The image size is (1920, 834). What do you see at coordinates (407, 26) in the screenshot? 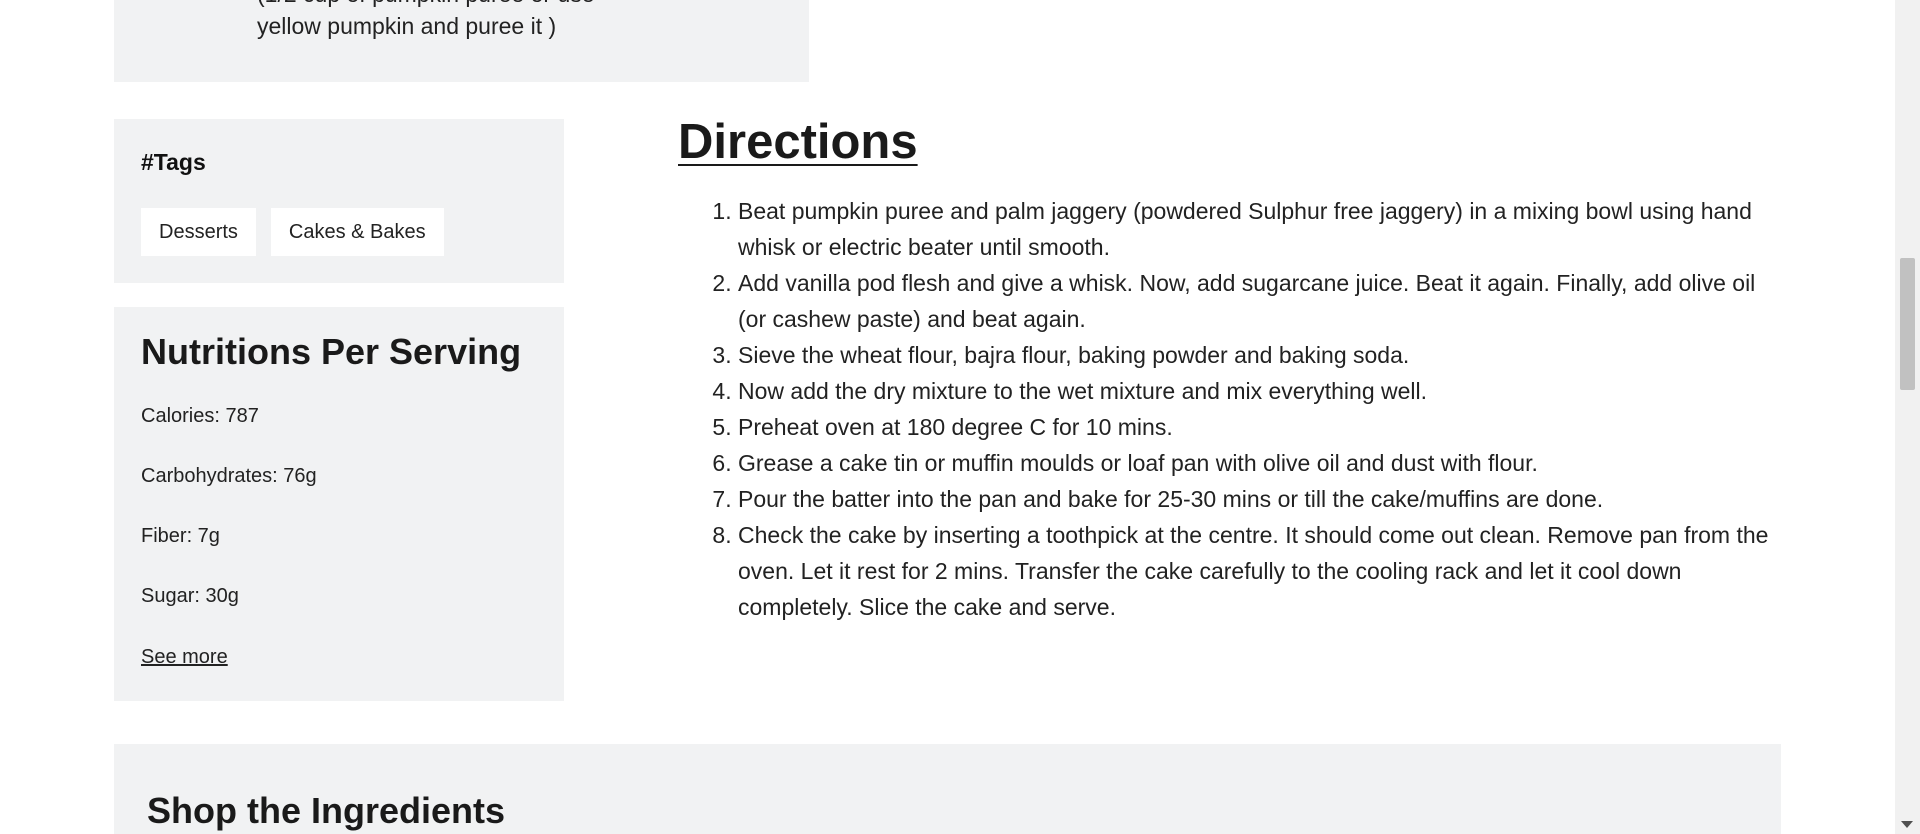
I see `ingredient-line: yellow pumpkin and puree it )` at bounding box center [407, 26].